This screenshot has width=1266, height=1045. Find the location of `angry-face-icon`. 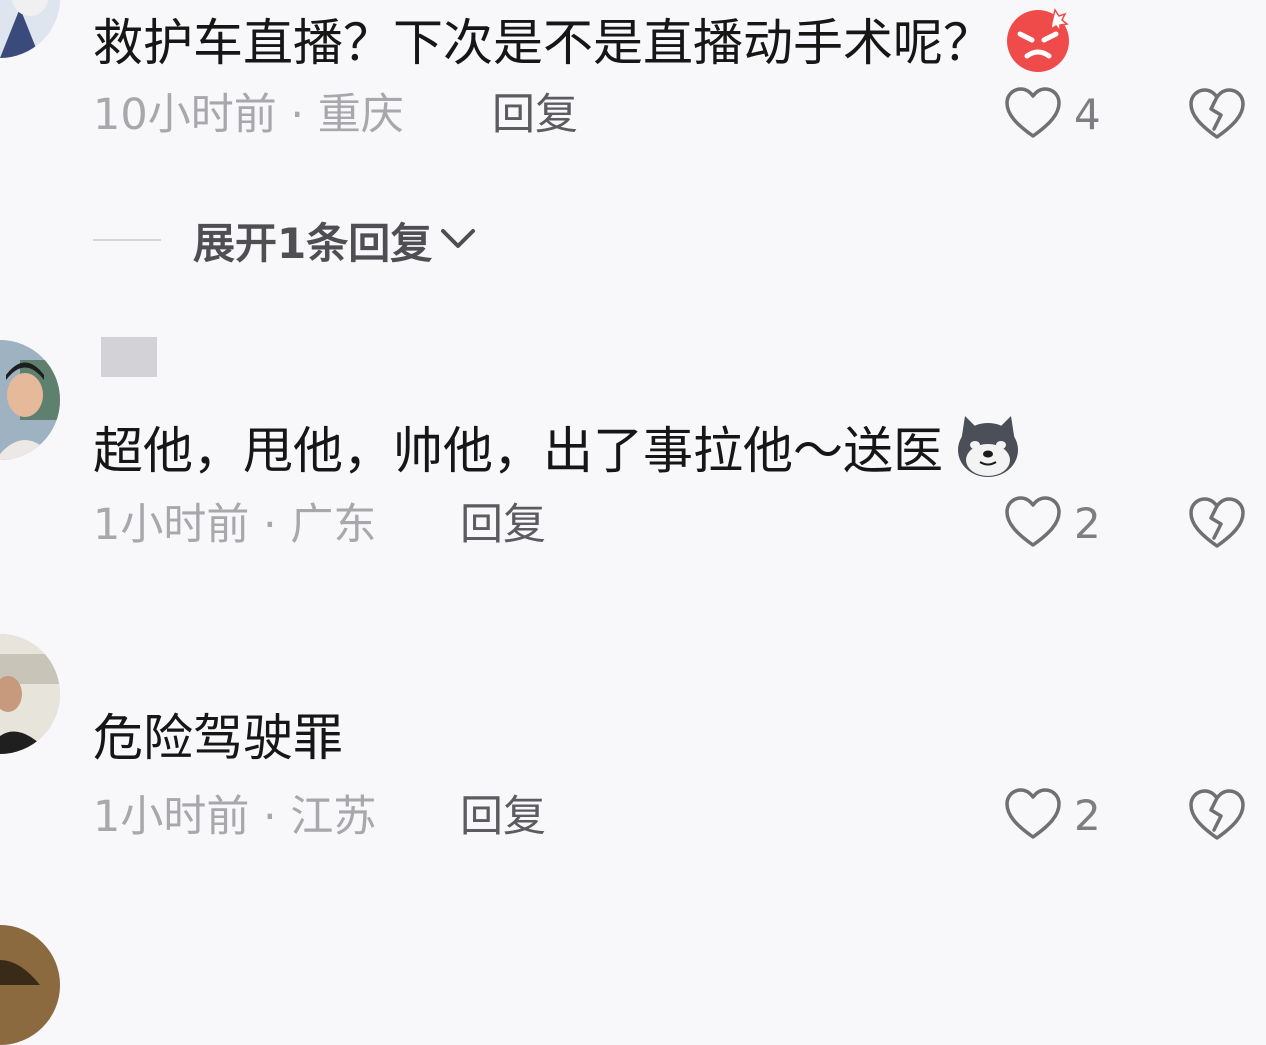

angry-face-icon is located at coordinates (1038, 39).